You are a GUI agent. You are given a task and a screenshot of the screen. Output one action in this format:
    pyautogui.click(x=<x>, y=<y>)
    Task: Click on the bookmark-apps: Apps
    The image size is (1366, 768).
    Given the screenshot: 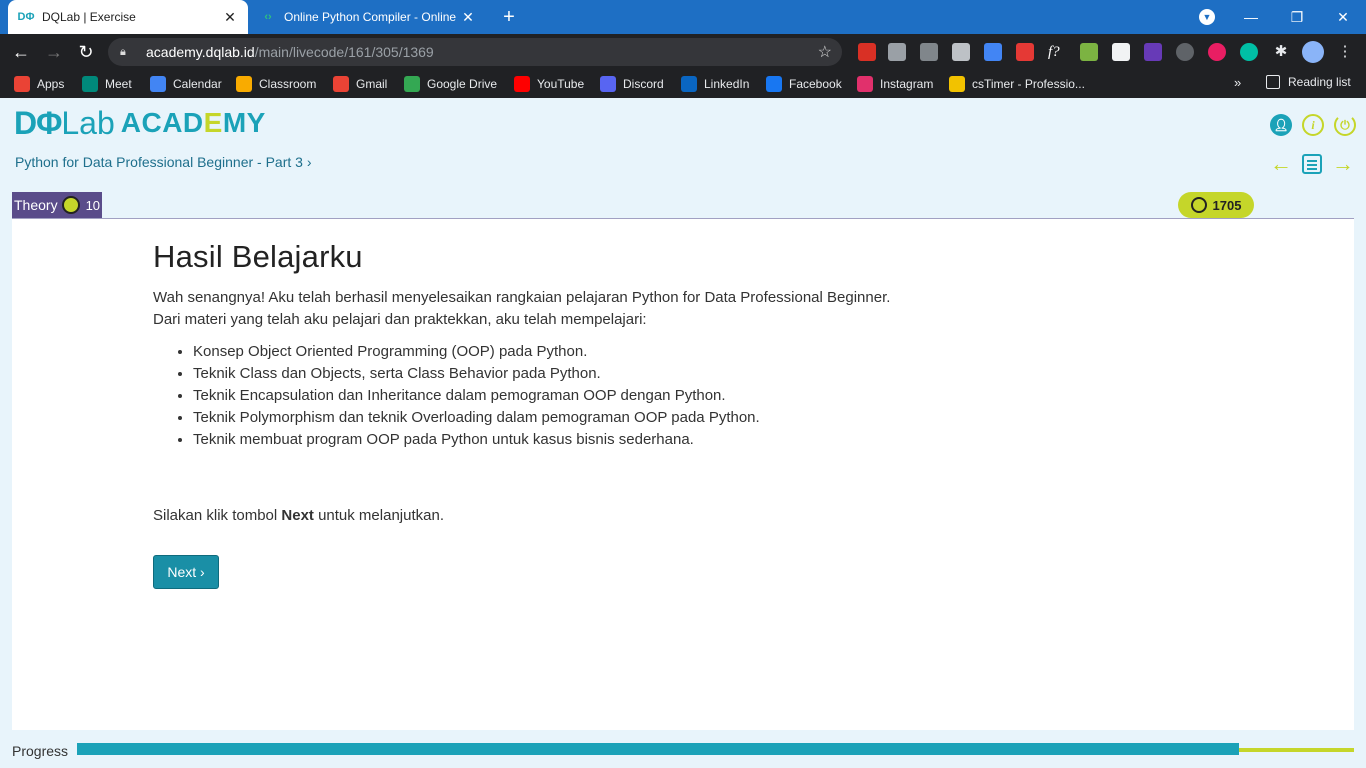 What is the action you would take?
    pyautogui.click(x=39, y=84)
    